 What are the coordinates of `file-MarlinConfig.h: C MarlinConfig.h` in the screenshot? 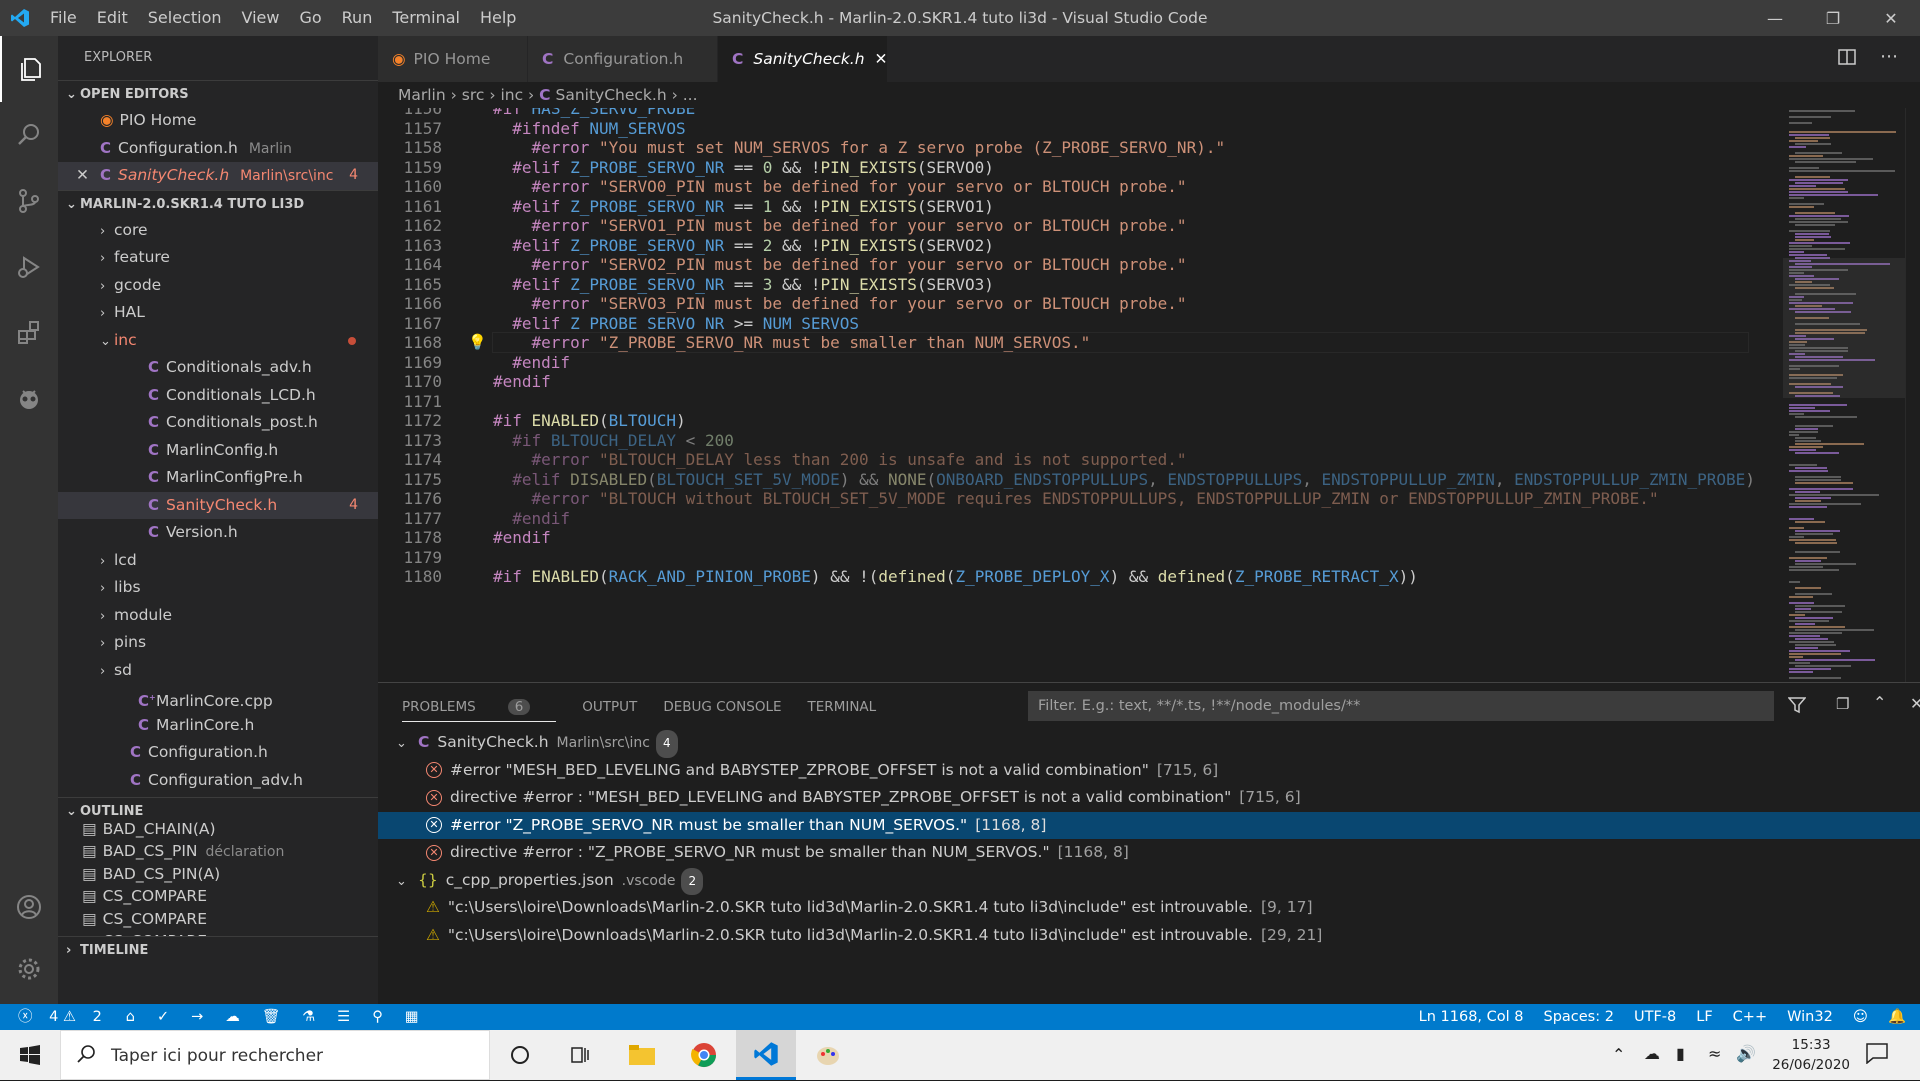 It's located at (218, 451).